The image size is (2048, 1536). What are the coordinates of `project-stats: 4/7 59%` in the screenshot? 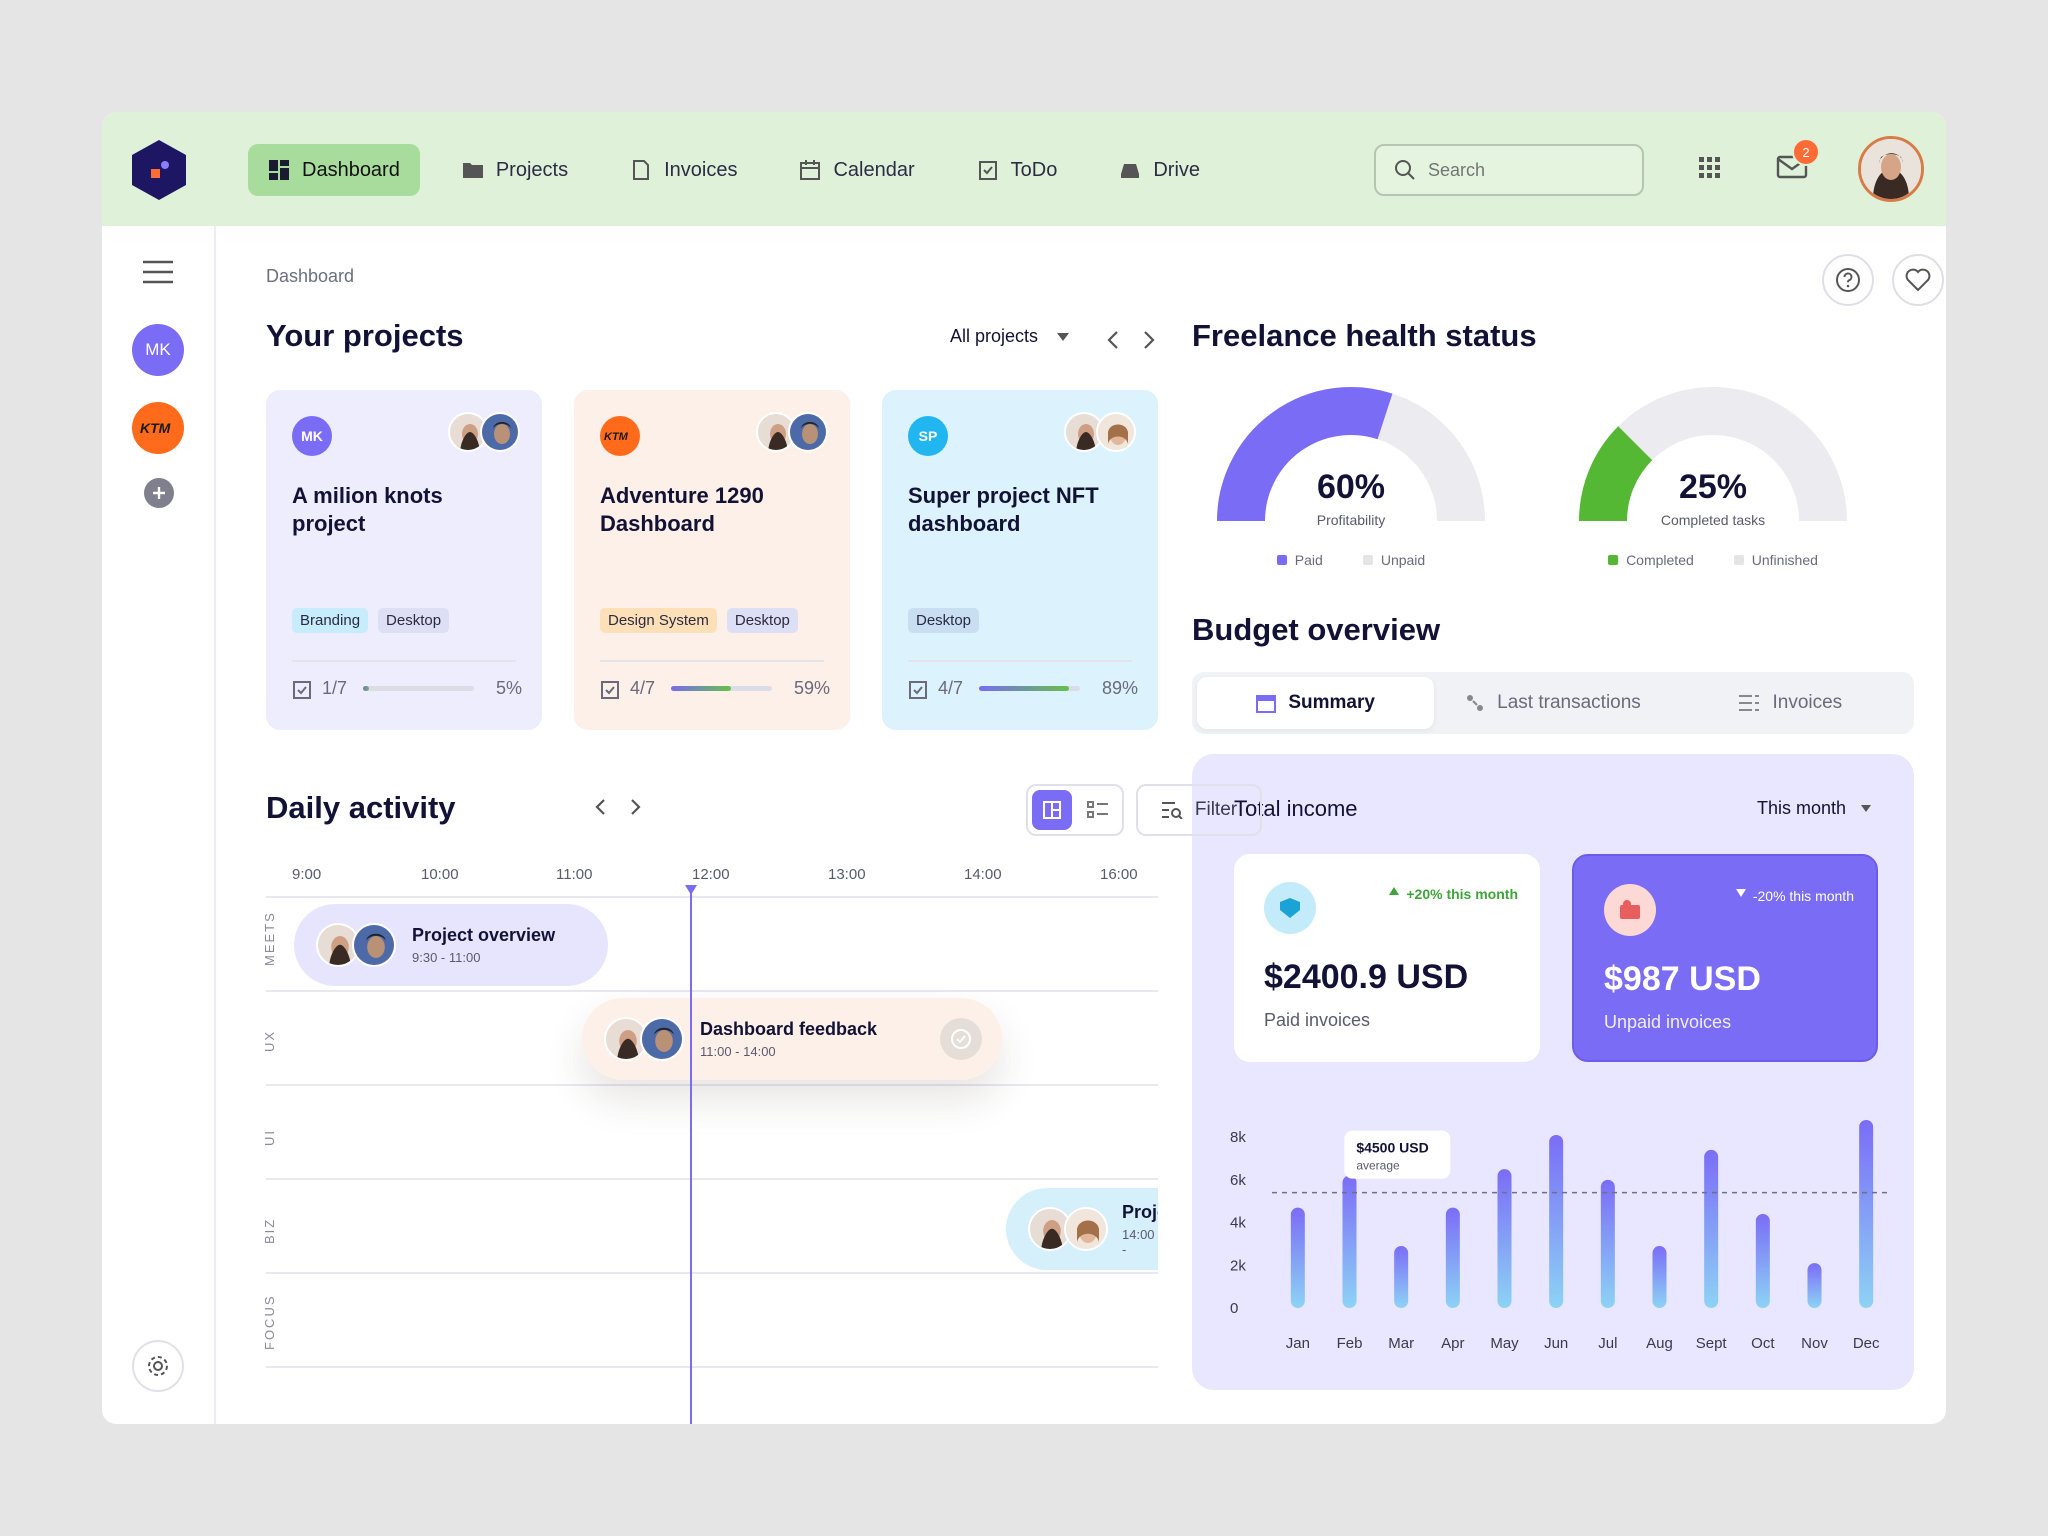 It's located at (715, 688).